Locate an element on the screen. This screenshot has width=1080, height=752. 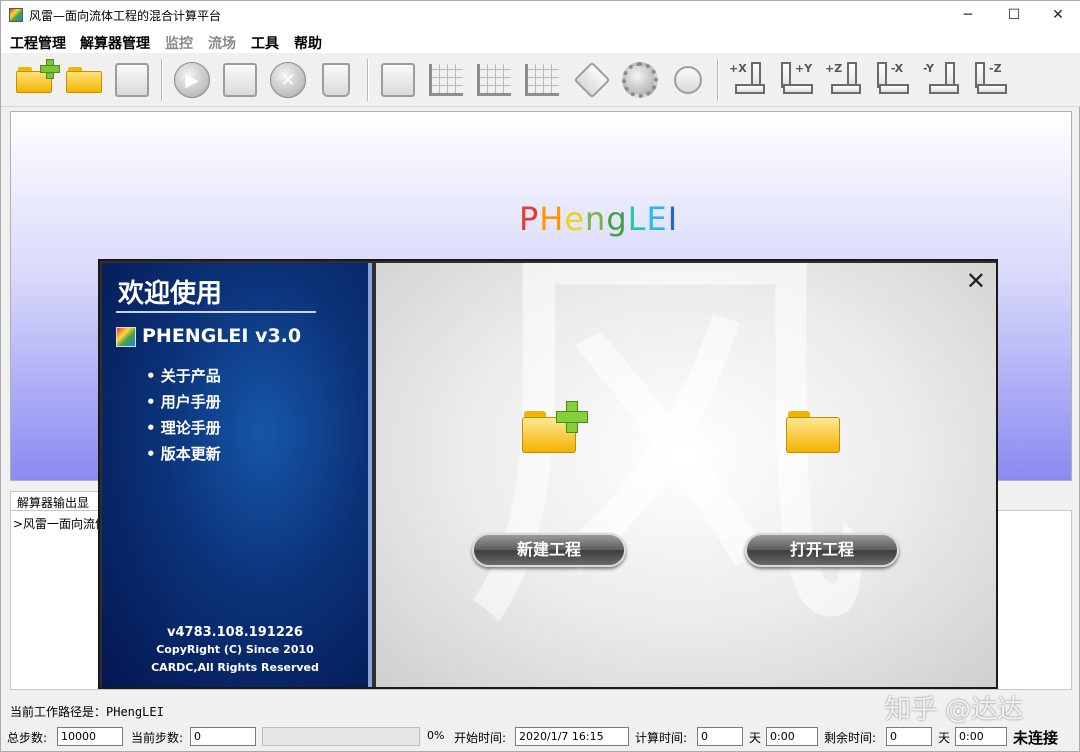
total-steps-field: 10000 is located at coordinates (90, 736).